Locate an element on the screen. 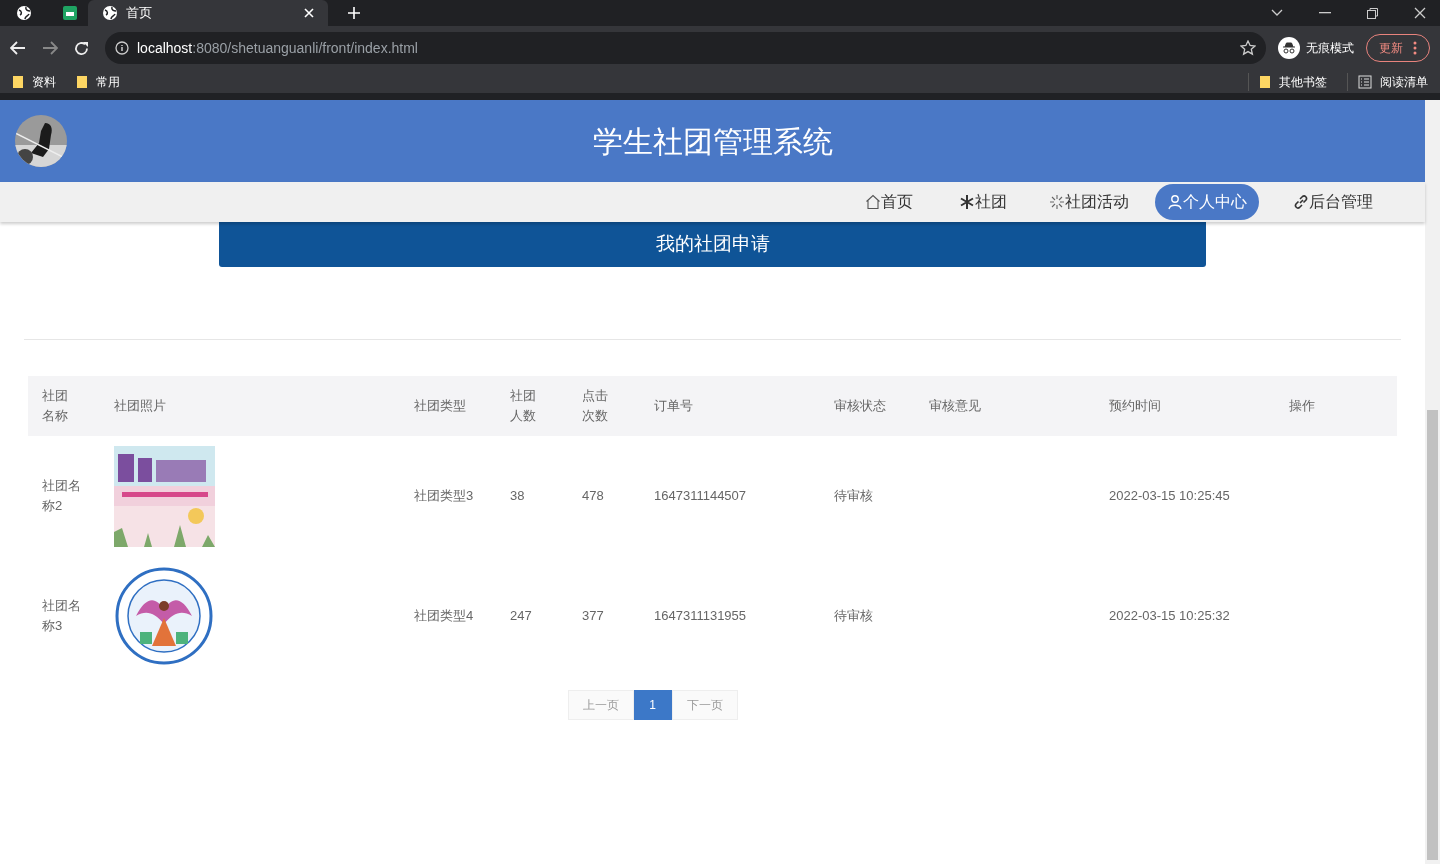  bookmark-link: 资料 is located at coordinates (34, 81).